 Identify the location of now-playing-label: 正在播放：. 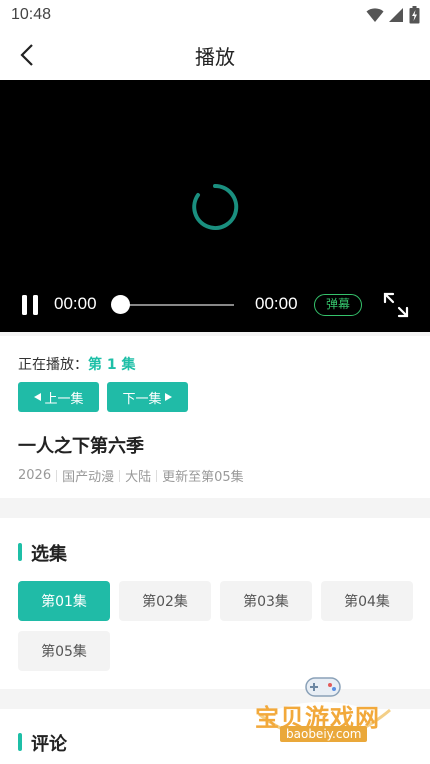
(53, 365).